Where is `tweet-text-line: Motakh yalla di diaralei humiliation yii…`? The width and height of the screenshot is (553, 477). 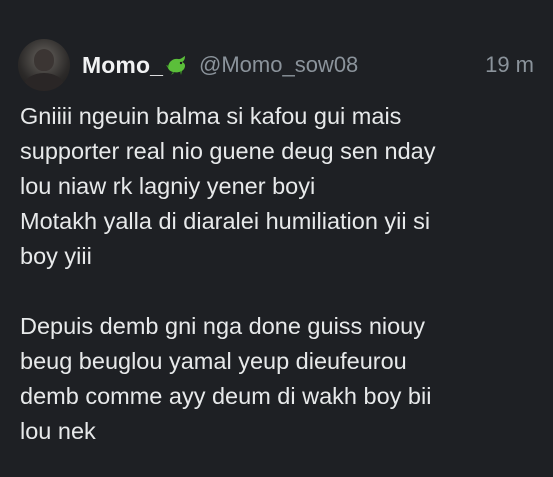 tweet-text-line: Motakh yalla di diaralei humiliation yii… is located at coordinates (225, 221).